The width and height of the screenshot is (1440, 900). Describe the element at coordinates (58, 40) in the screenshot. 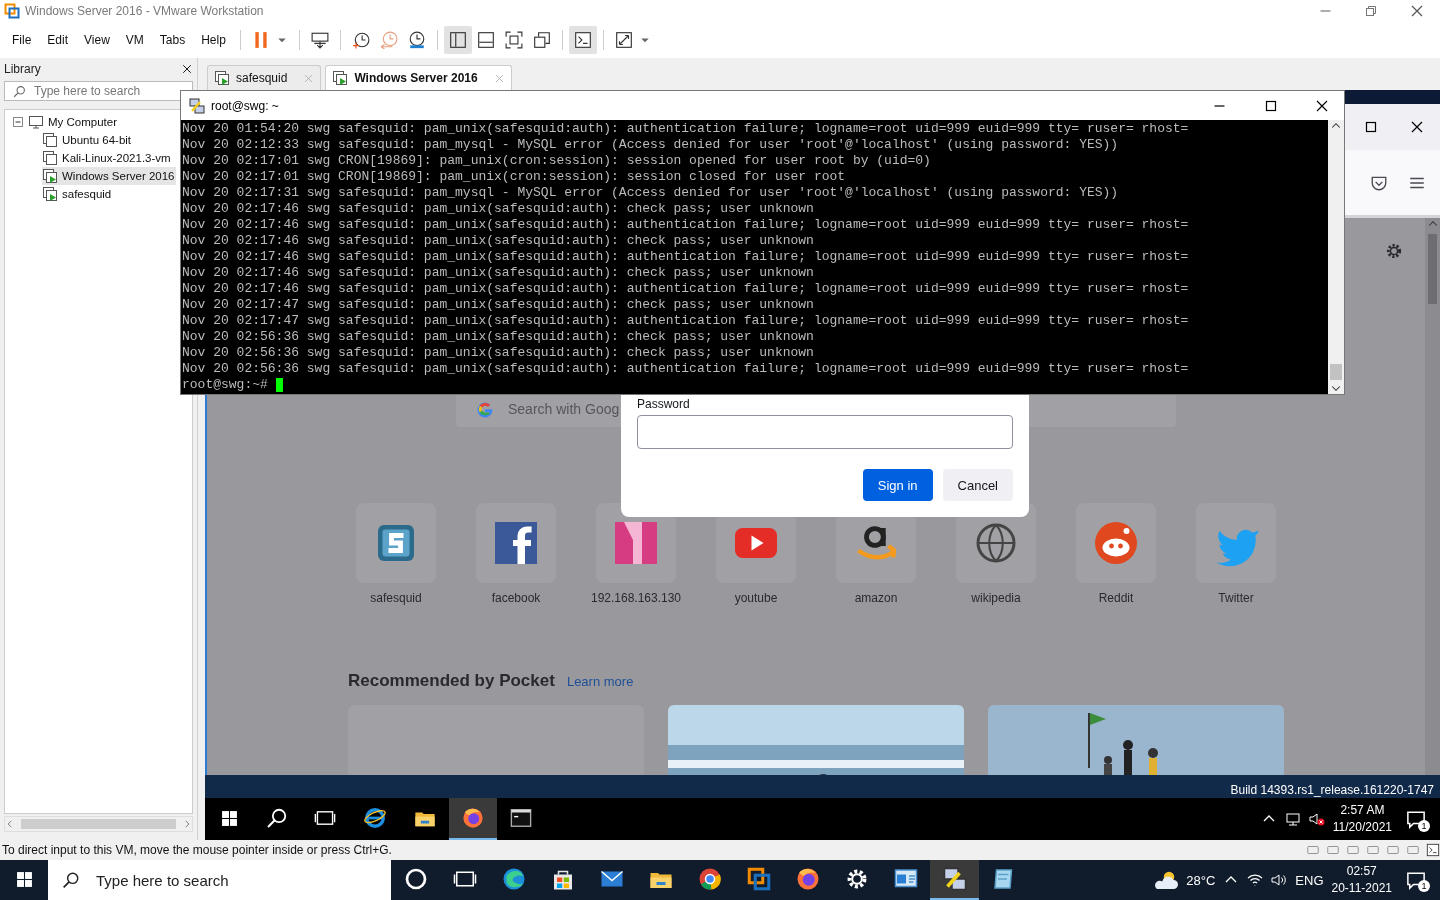

I see `menu-item: Edit` at that location.